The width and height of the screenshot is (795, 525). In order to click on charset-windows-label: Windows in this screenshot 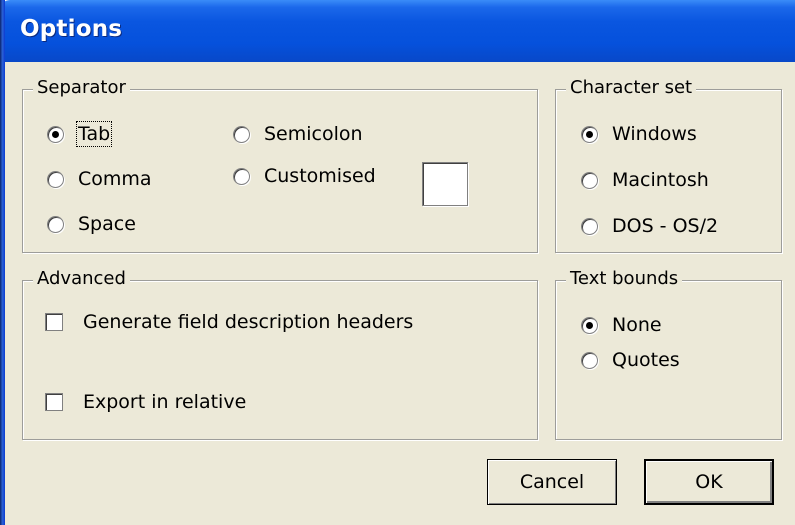, I will do `click(654, 134)`.